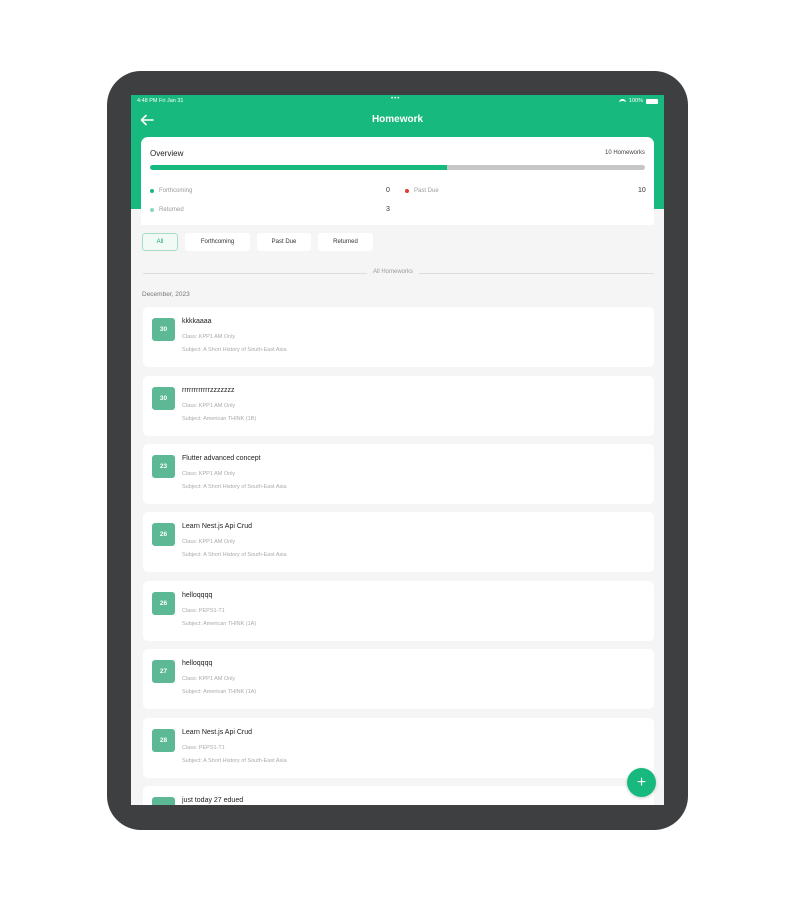 This screenshot has height=900, width=795. I want to click on filter-past-due: Past Due, so click(284, 242).